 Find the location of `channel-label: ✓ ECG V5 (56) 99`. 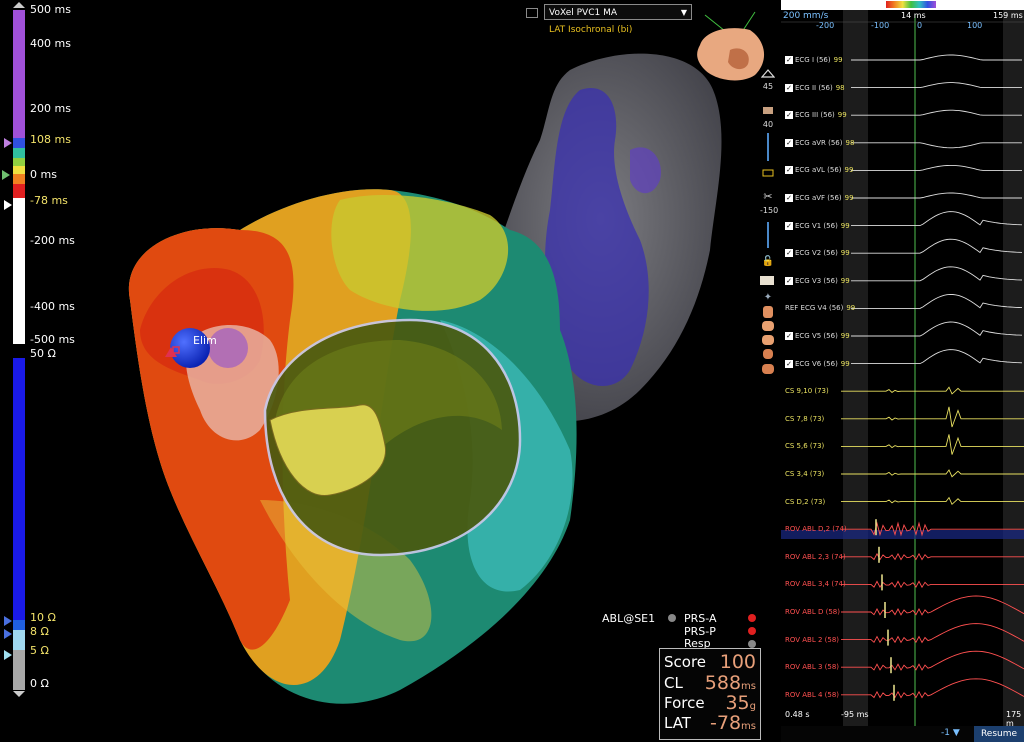

channel-label: ✓ ECG V5 (56) 99 is located at coordinates (817, 336).